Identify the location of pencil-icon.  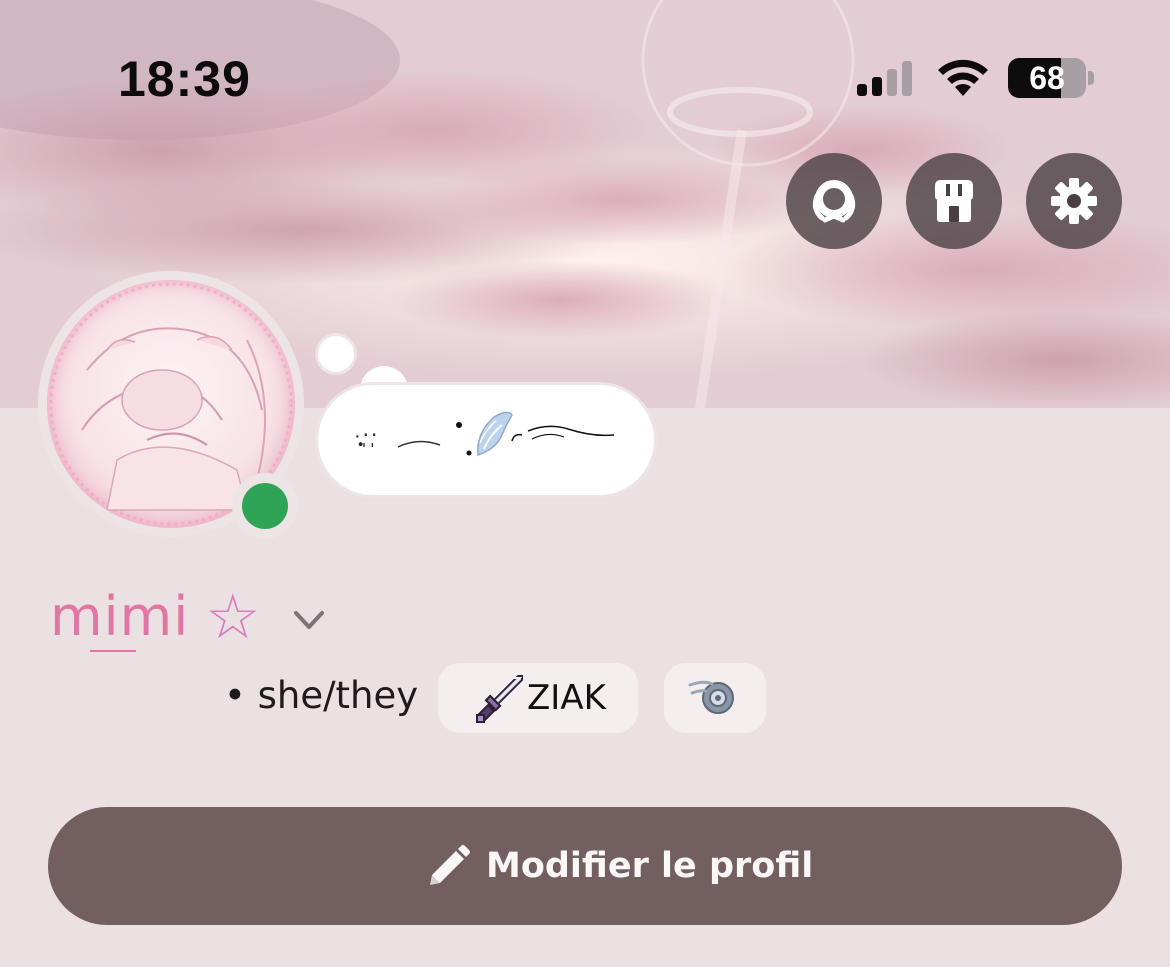
(450, 865).